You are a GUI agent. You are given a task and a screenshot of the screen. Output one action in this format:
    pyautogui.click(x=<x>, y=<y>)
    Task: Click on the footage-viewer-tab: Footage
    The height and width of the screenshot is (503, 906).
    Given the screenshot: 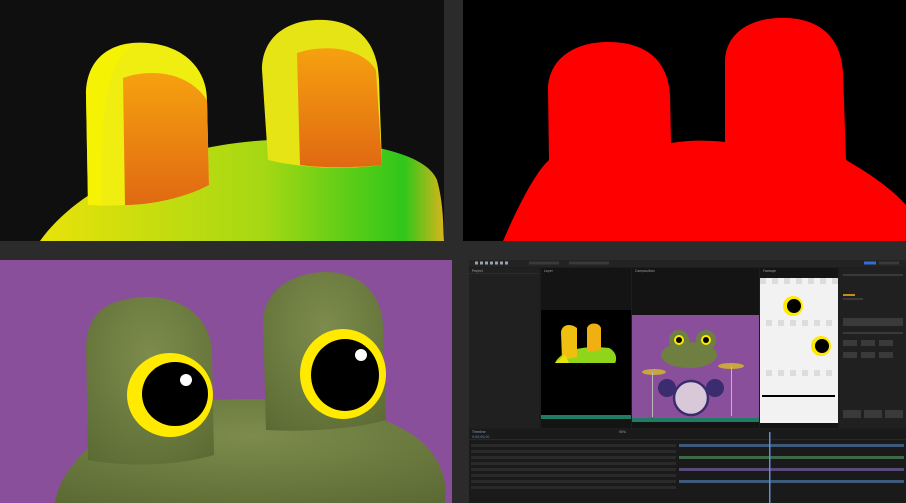 What is the action you would take?
    pyautogui.click(x=769, y=271)
    